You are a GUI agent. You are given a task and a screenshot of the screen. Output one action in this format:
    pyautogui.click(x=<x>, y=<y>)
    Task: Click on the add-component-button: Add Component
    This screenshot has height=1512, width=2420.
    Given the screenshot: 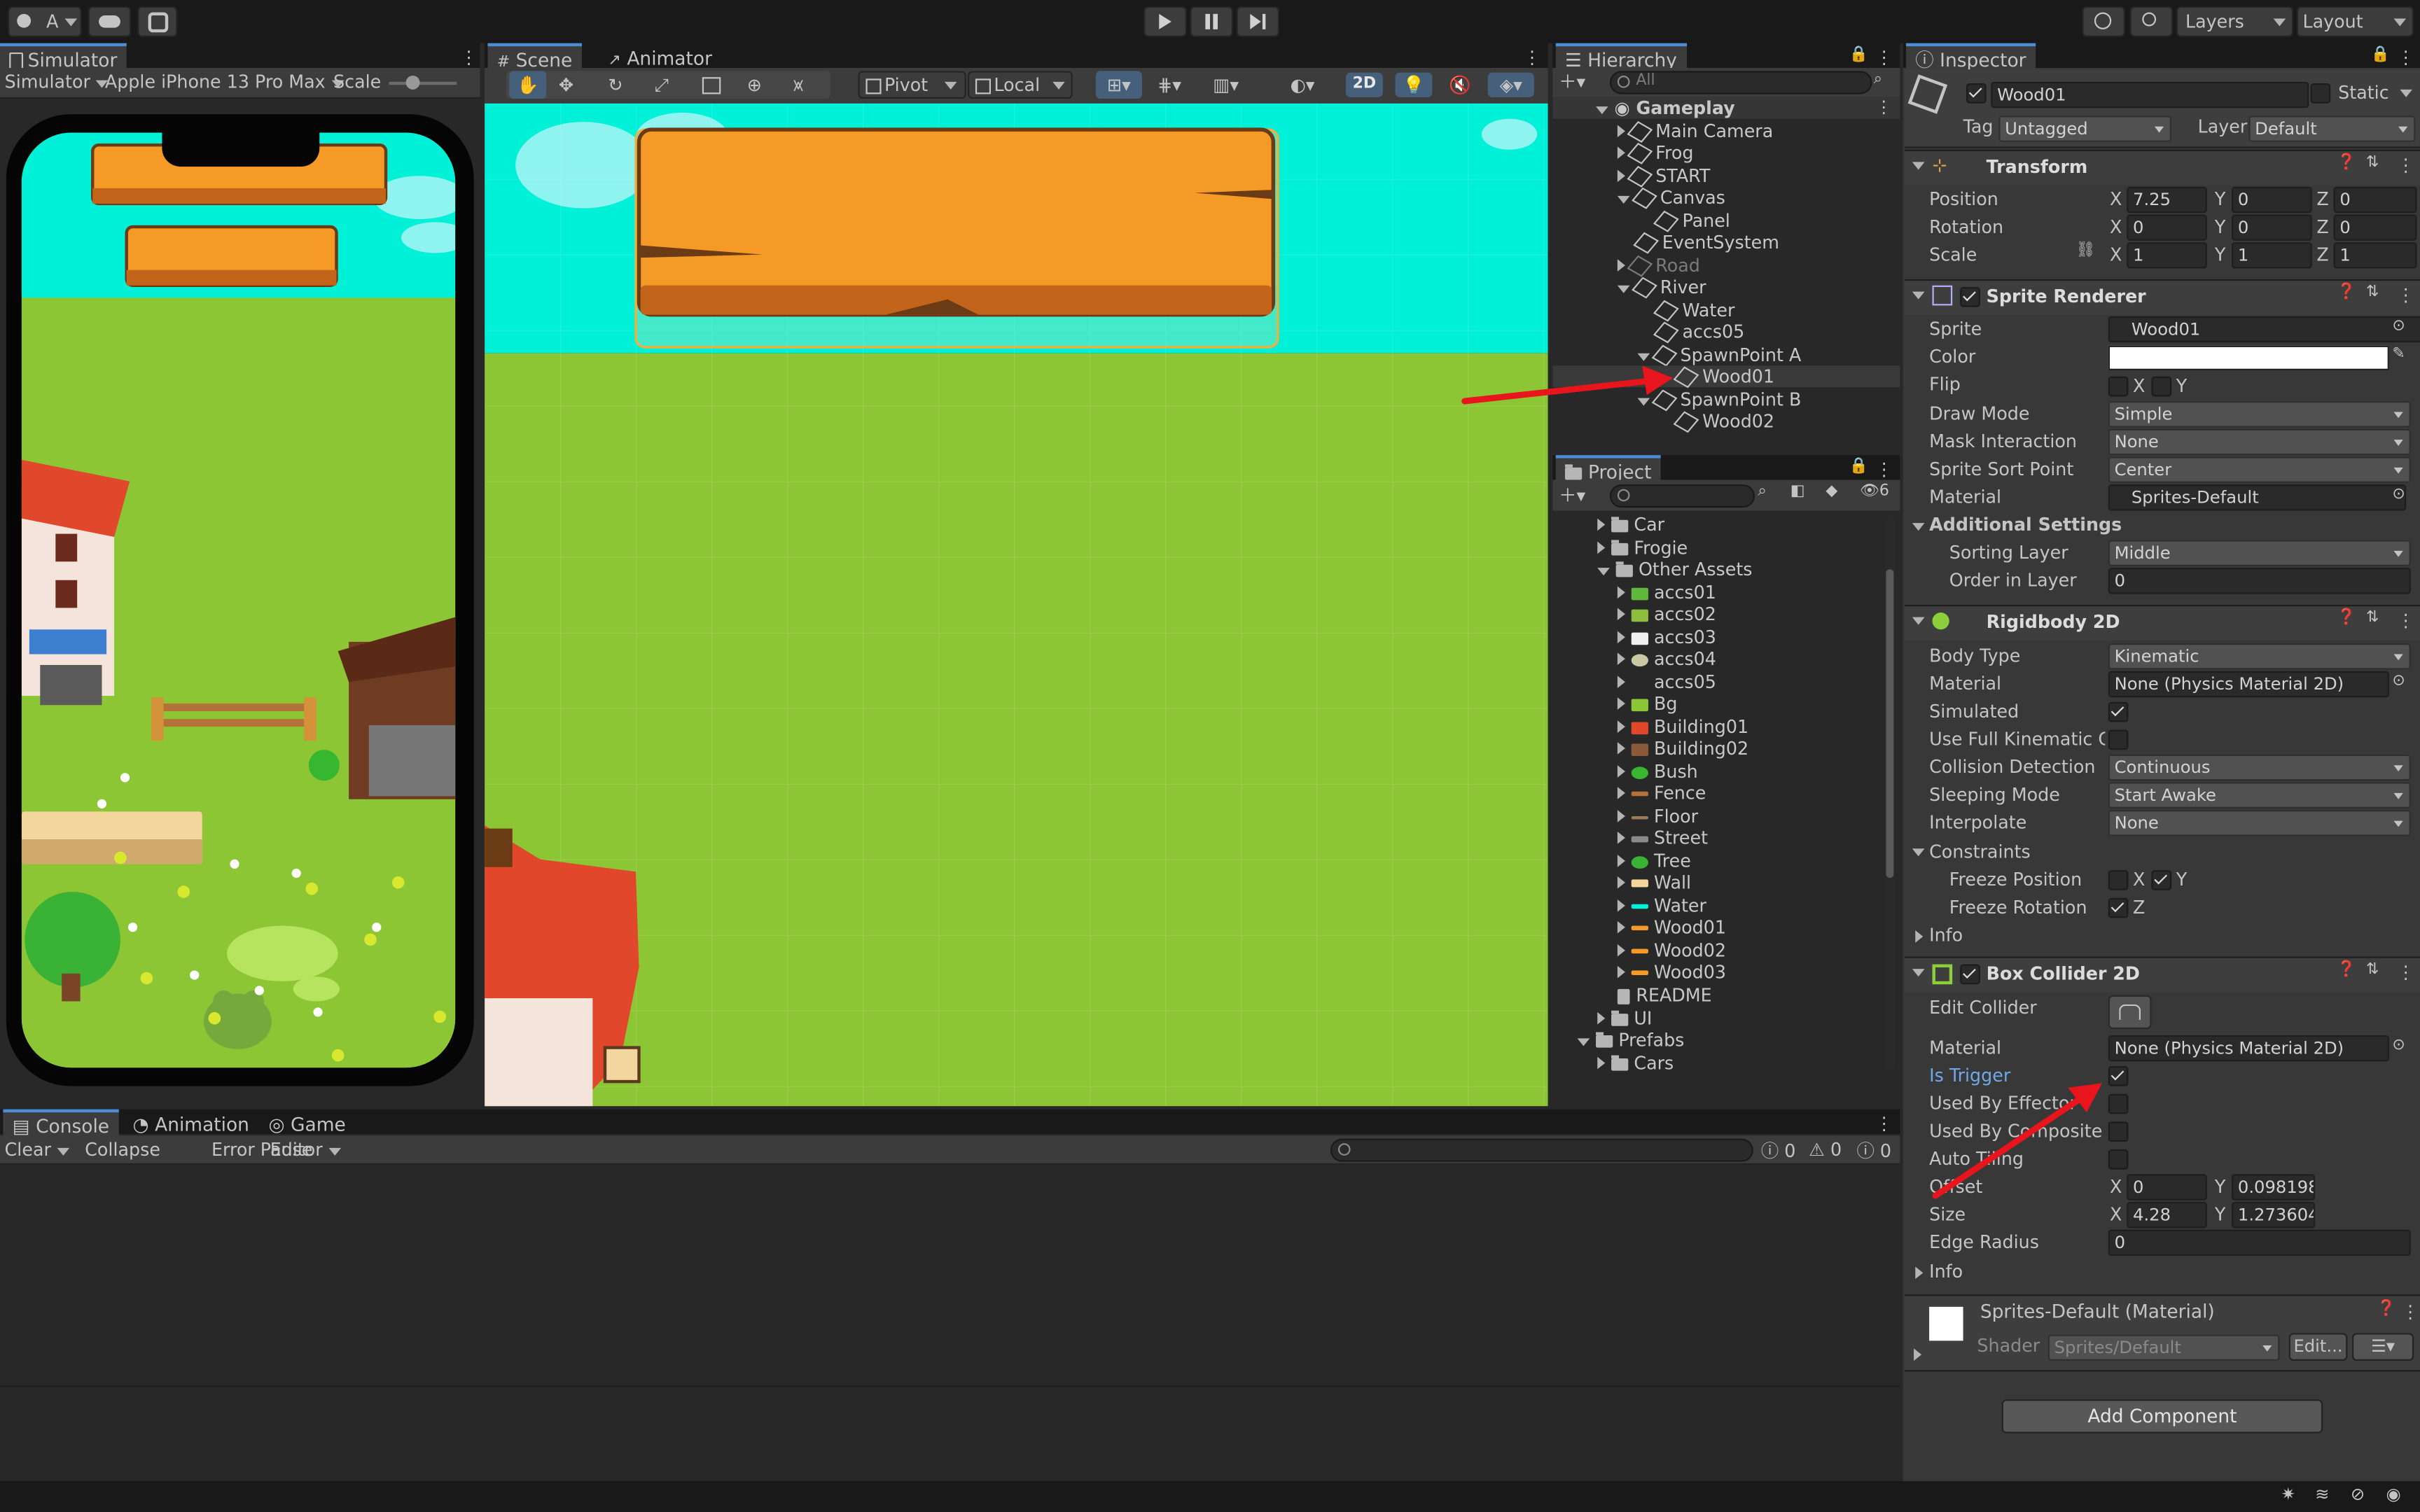 What is the action you would take?
    pyautogui.click(x=2162, y=1416)
    